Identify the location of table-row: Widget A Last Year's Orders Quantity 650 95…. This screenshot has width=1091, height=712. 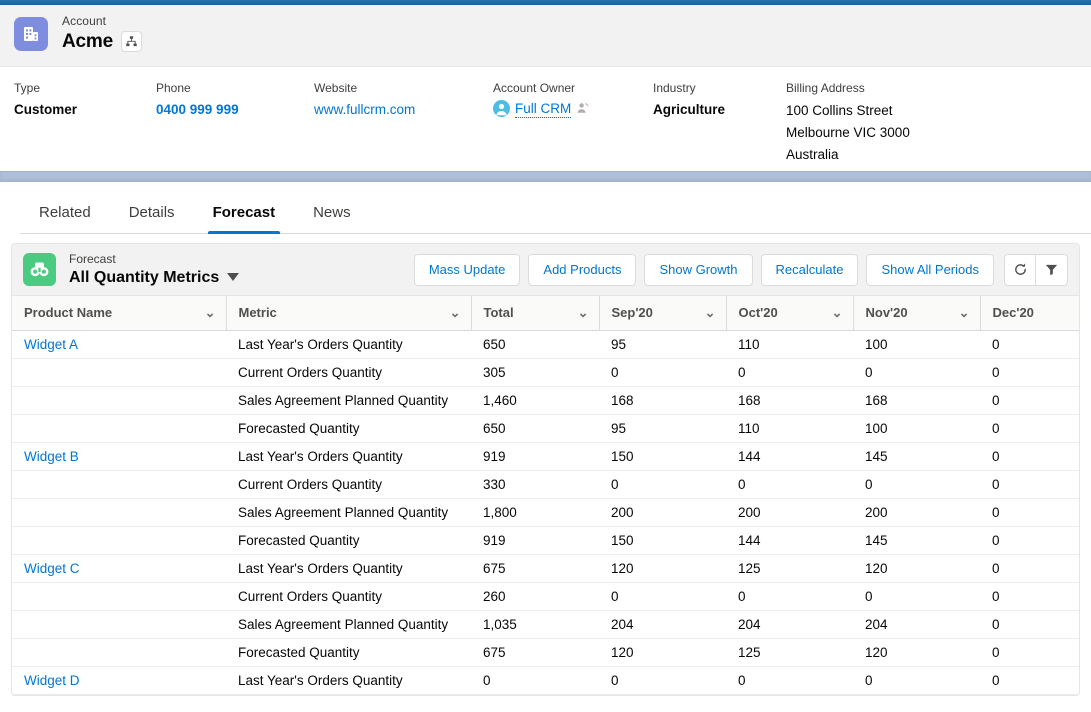
(545, 344).